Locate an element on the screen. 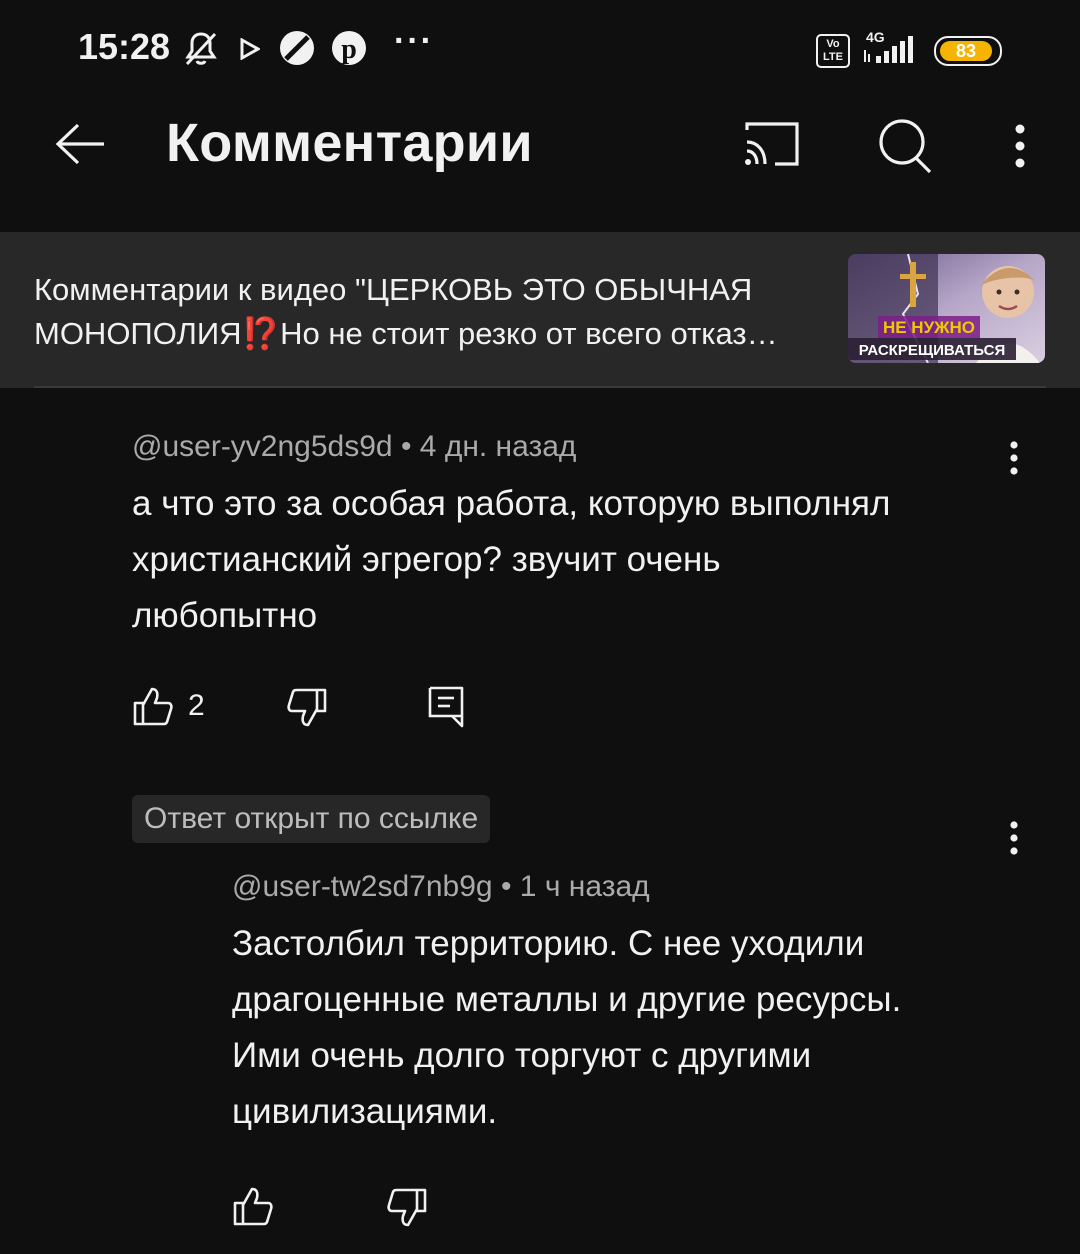  back-button is located at coordinates (80, 144).